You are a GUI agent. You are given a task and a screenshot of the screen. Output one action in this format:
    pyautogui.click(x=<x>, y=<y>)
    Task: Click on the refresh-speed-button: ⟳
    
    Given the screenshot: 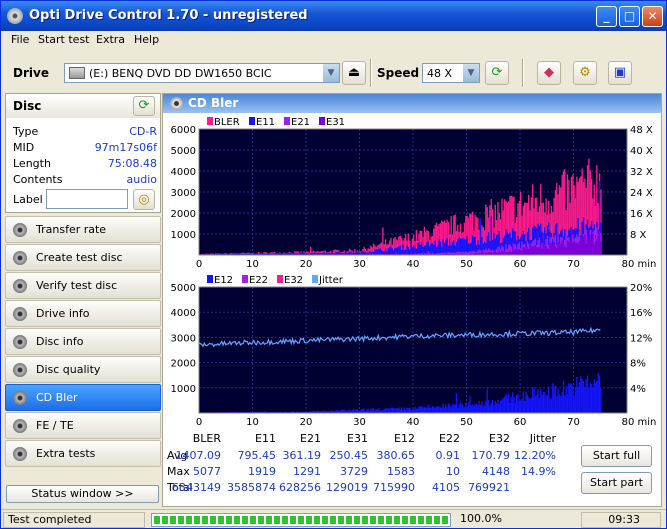 What is the action you would take?
    pyautogui.click(x=497, y=73)
    